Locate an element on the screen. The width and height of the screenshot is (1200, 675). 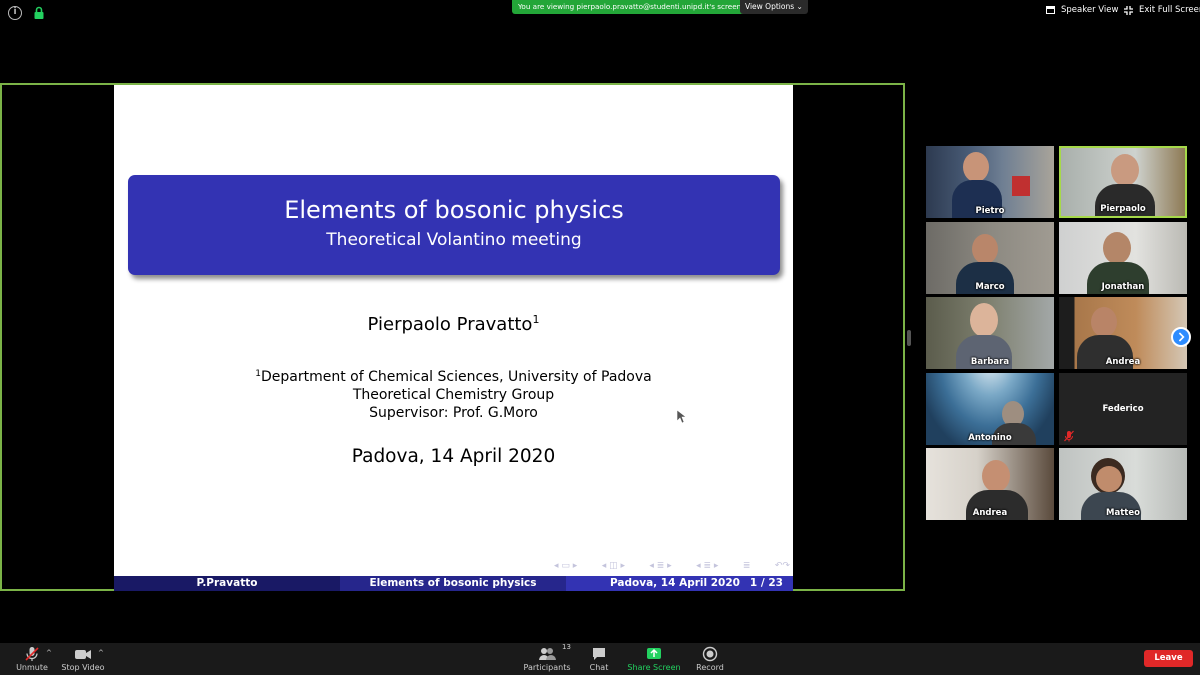
video-tile: Matteo is located at coordinates (1123, 484).